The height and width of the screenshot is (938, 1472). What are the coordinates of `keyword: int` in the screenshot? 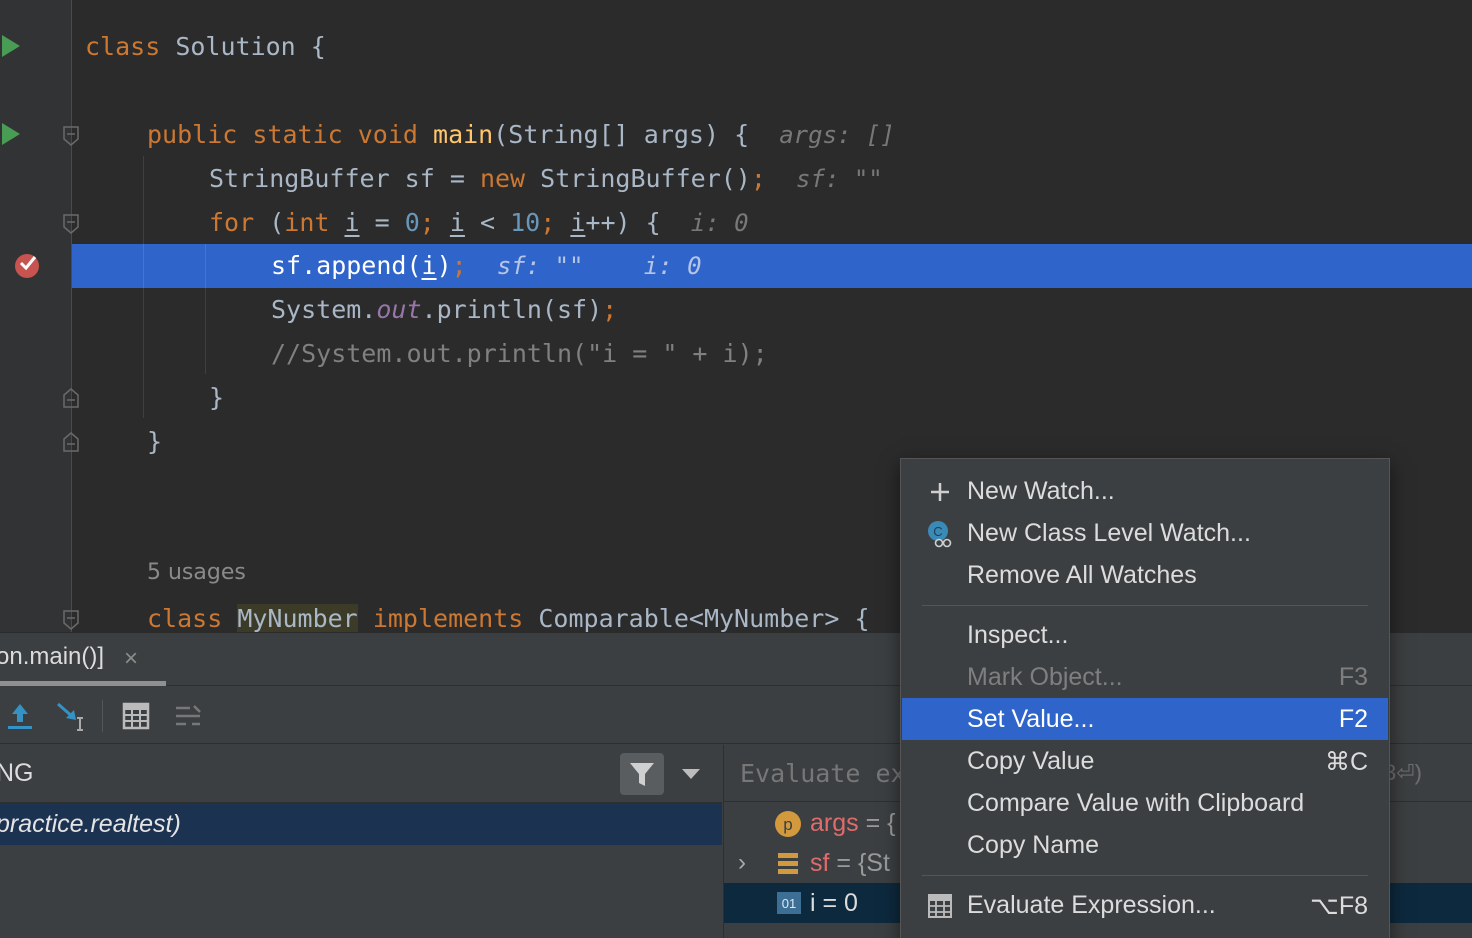 It's located at (307, 222).